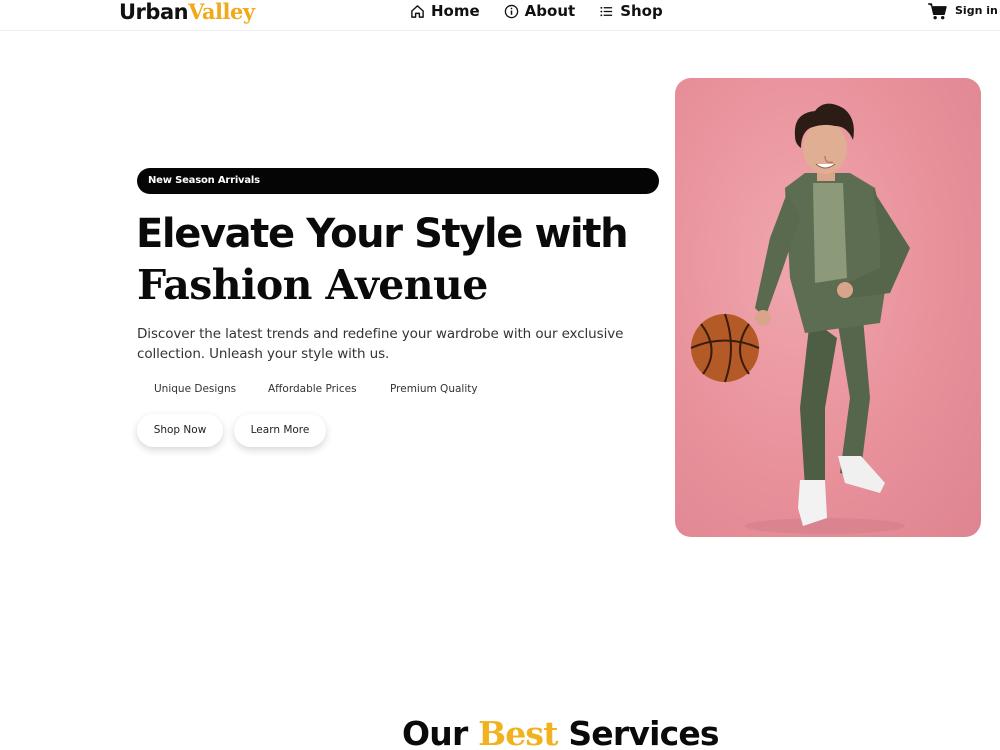  Describe the element at coordinates (643, 732) in the screenshot. I see `services-title-after: Services` at that location.